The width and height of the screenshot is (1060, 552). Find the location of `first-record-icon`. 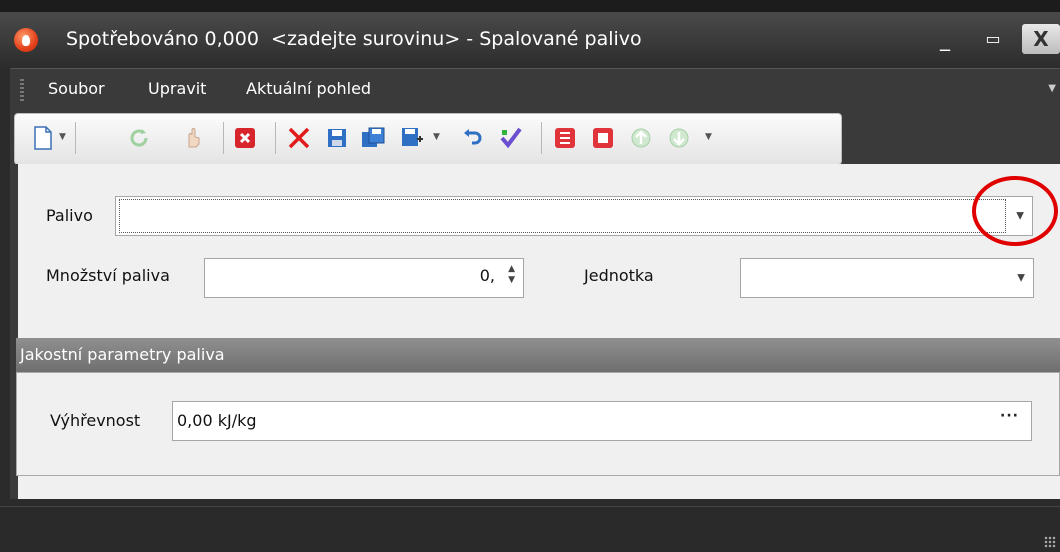

first-record-icon is located at coordinates (565, 138).